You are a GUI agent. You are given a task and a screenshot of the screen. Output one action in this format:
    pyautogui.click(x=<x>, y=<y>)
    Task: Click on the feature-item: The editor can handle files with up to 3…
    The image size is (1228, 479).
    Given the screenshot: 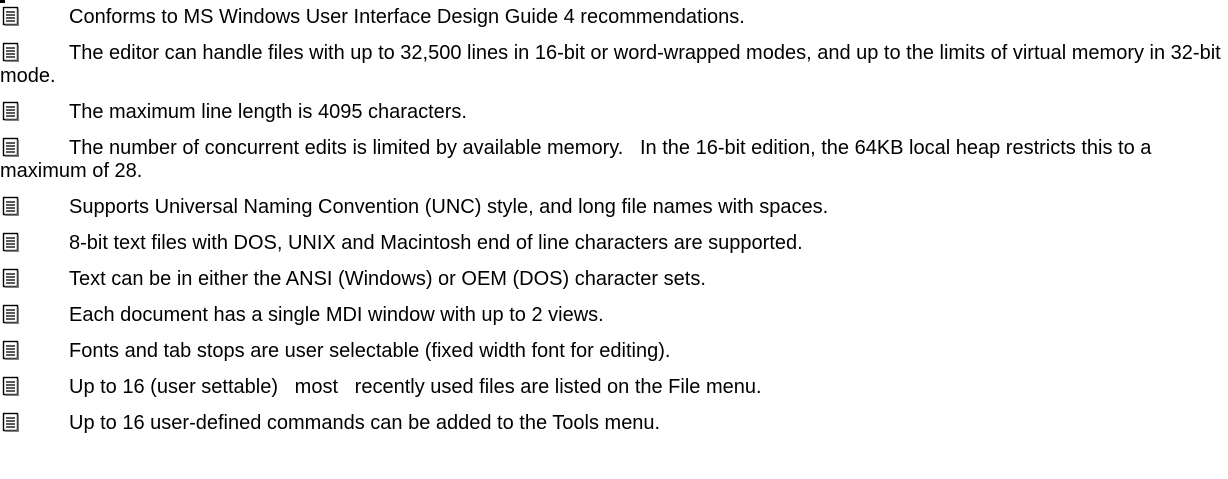 What is the action you would take?
    pyautogui.click(x=614, y=65)
    